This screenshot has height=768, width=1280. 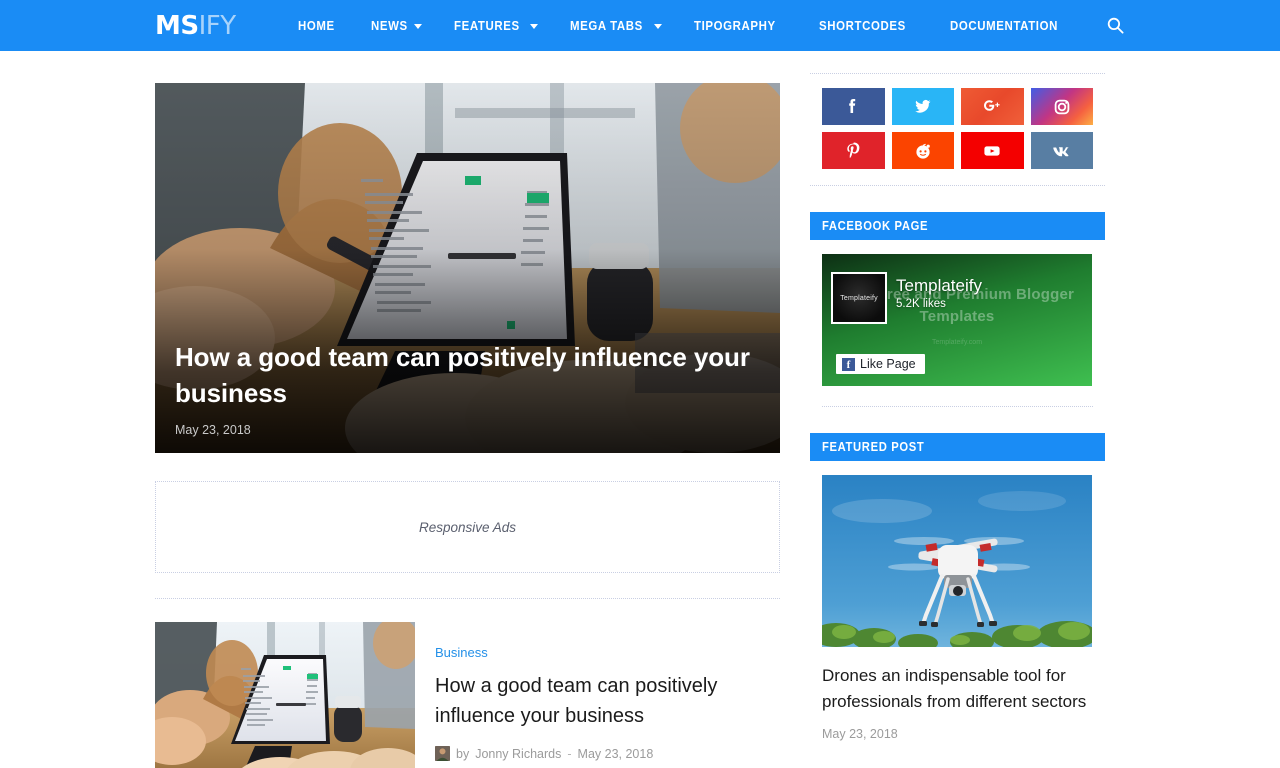 I want to click on featured-widget-title: FEATURED POST, so click(x=873, y=447).